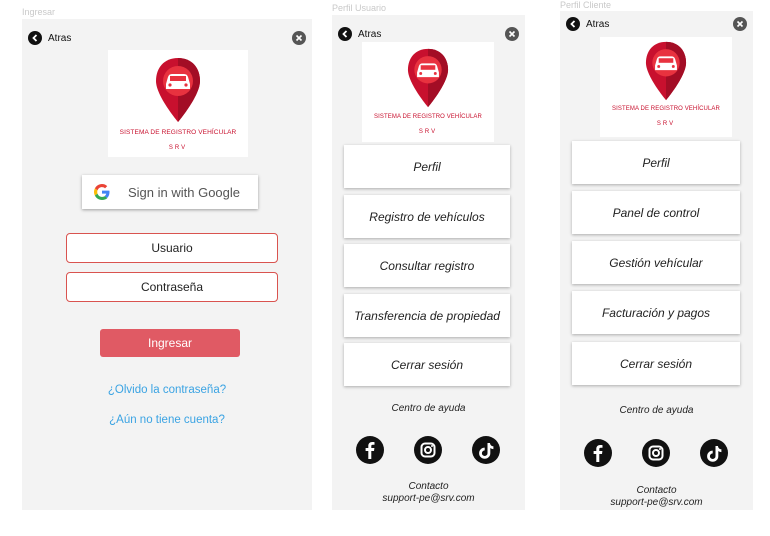 The width and height of the screenshot is (770, 536). I want to click on menu-item-gestion-vehicular: Gestión vehícular, so click(656, 262).